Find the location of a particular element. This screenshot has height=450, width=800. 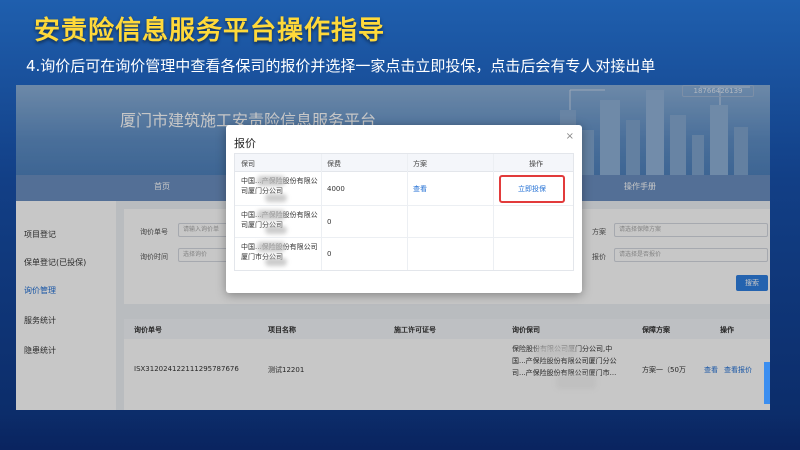

close-icon: × is located at coordinates (570, 136).